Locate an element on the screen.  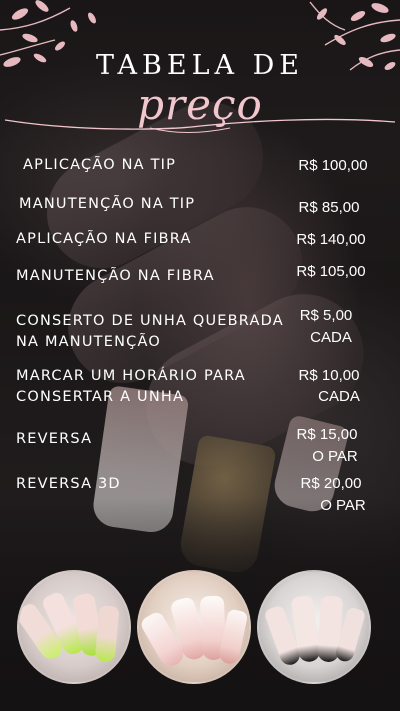
neon-green-french-nails-photo is located at coordinates (74, 627).